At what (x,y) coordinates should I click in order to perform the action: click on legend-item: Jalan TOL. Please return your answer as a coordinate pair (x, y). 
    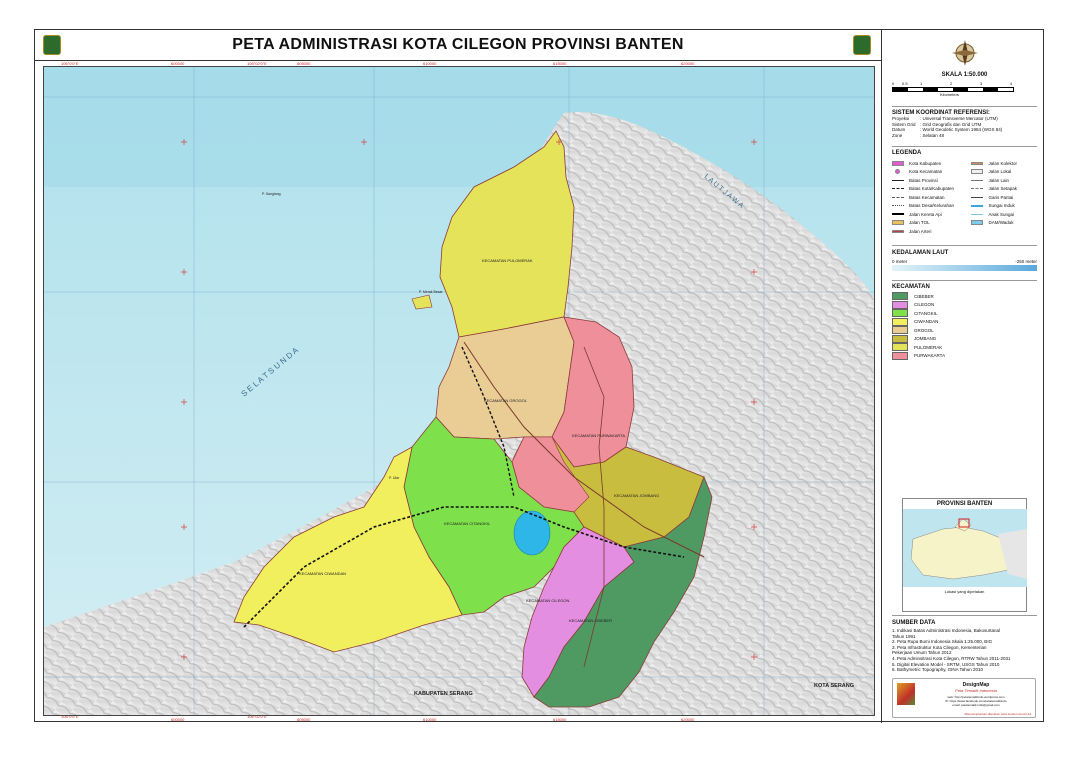
    Looking at the image, I should click on (931, 223).